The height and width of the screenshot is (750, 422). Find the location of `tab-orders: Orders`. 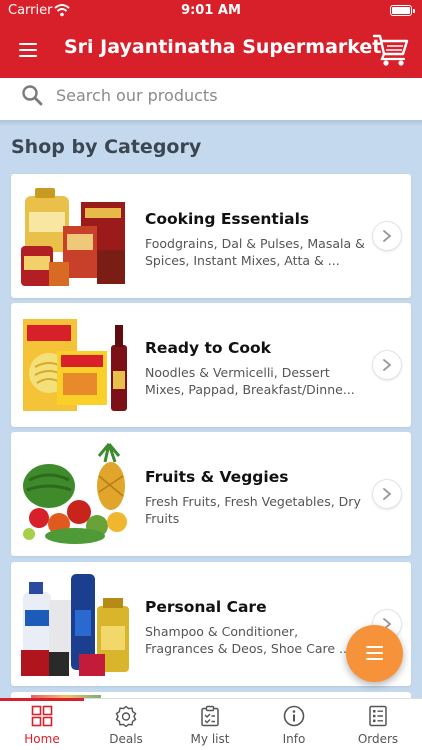

tab-orders: Orders is located at coordinates (378, 724).